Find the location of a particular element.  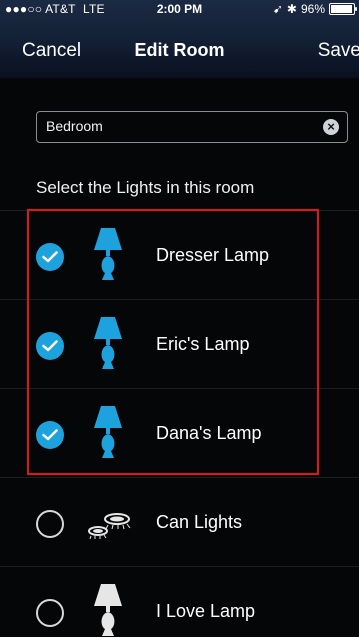

light-row-erics-lamp: Eric's Lamp is located at coordinates (179, 344).